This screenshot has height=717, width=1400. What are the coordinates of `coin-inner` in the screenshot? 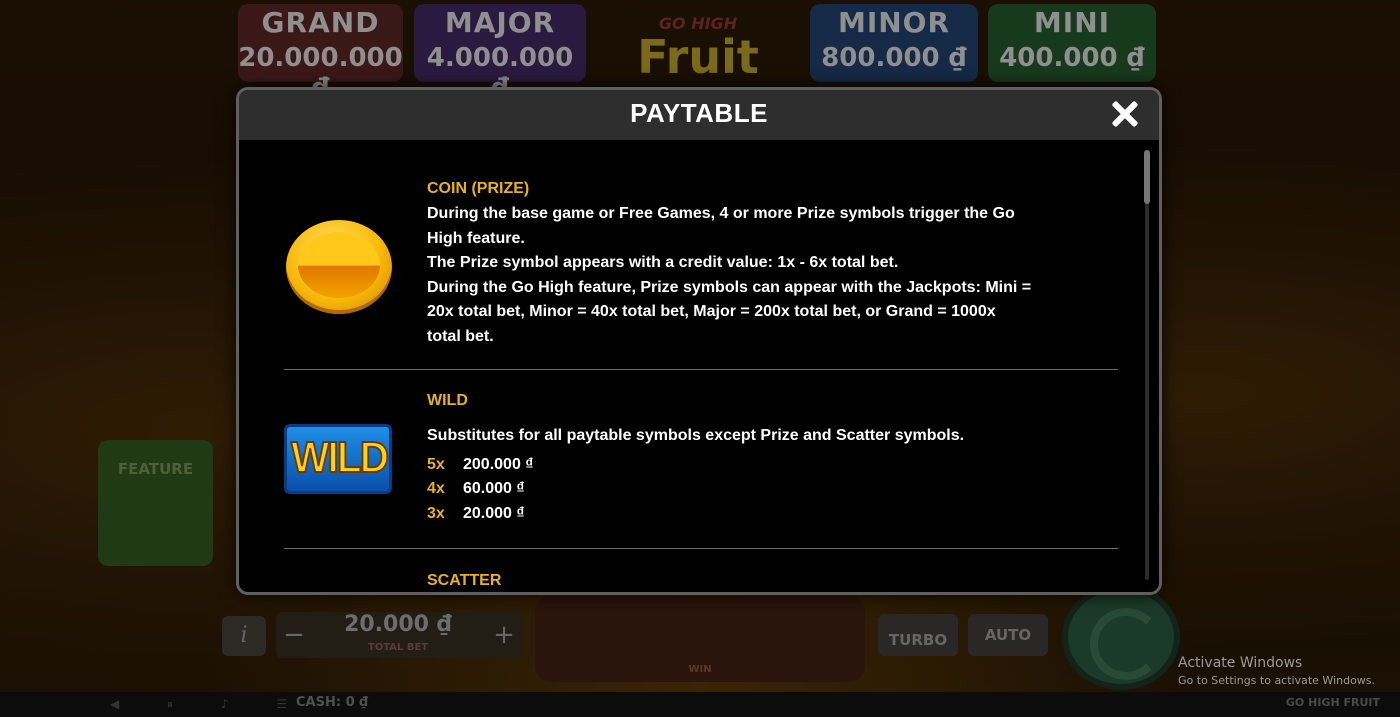 It's located at (339, 265).